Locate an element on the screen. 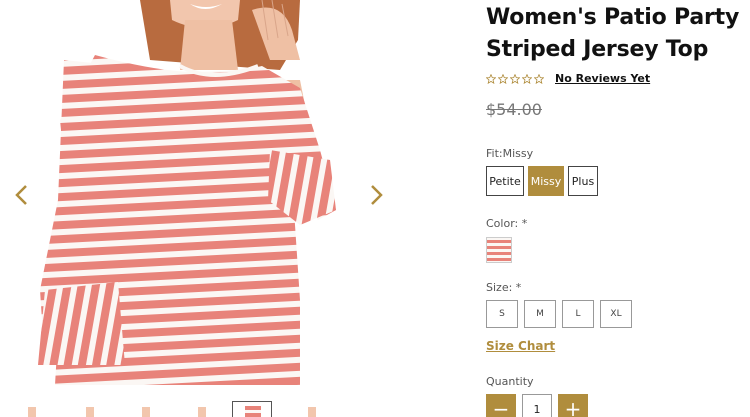 This screenshot has width=750, height=417. size-chart-link: Size Chart is located at coordinates (520, 346).